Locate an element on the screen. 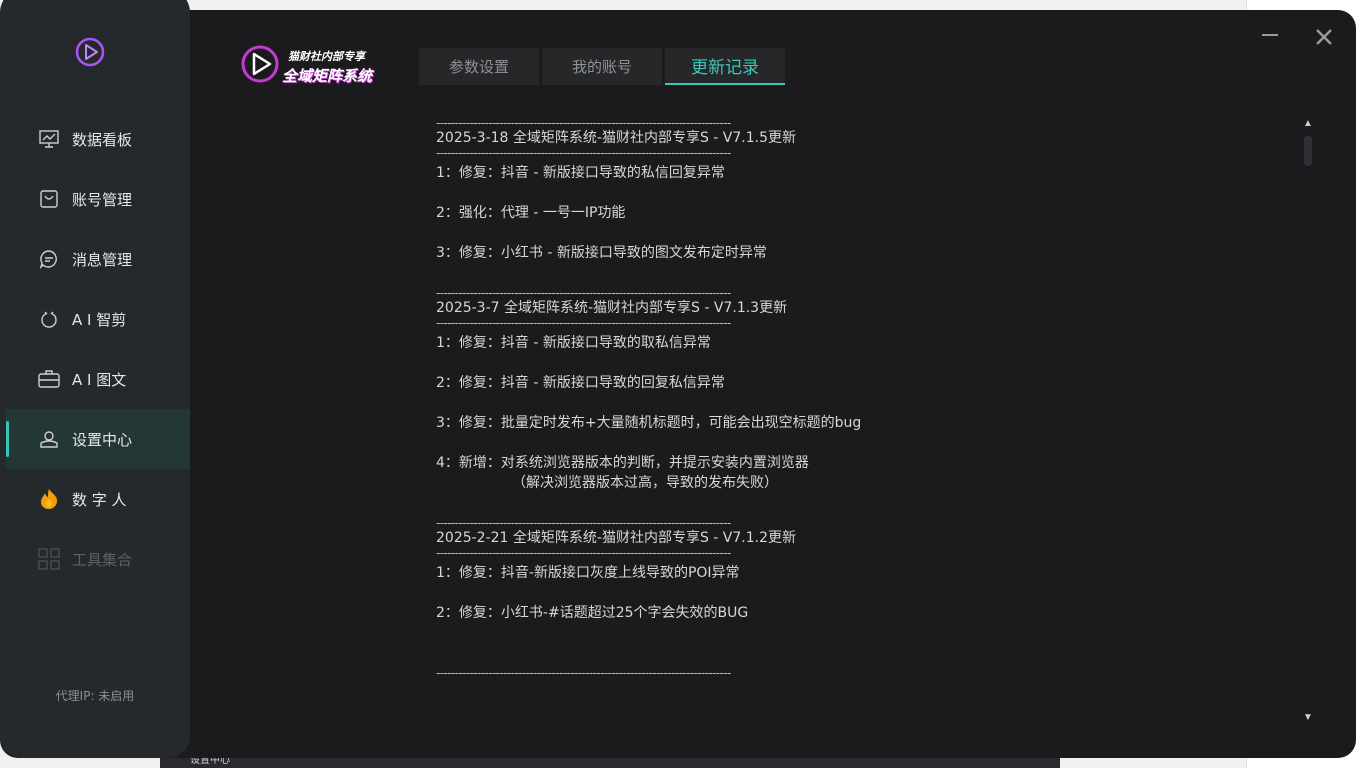 The height and width of the screenshot is (768, 1366). tab-changelog: 更新记录 is located at coordinates (725, 66).